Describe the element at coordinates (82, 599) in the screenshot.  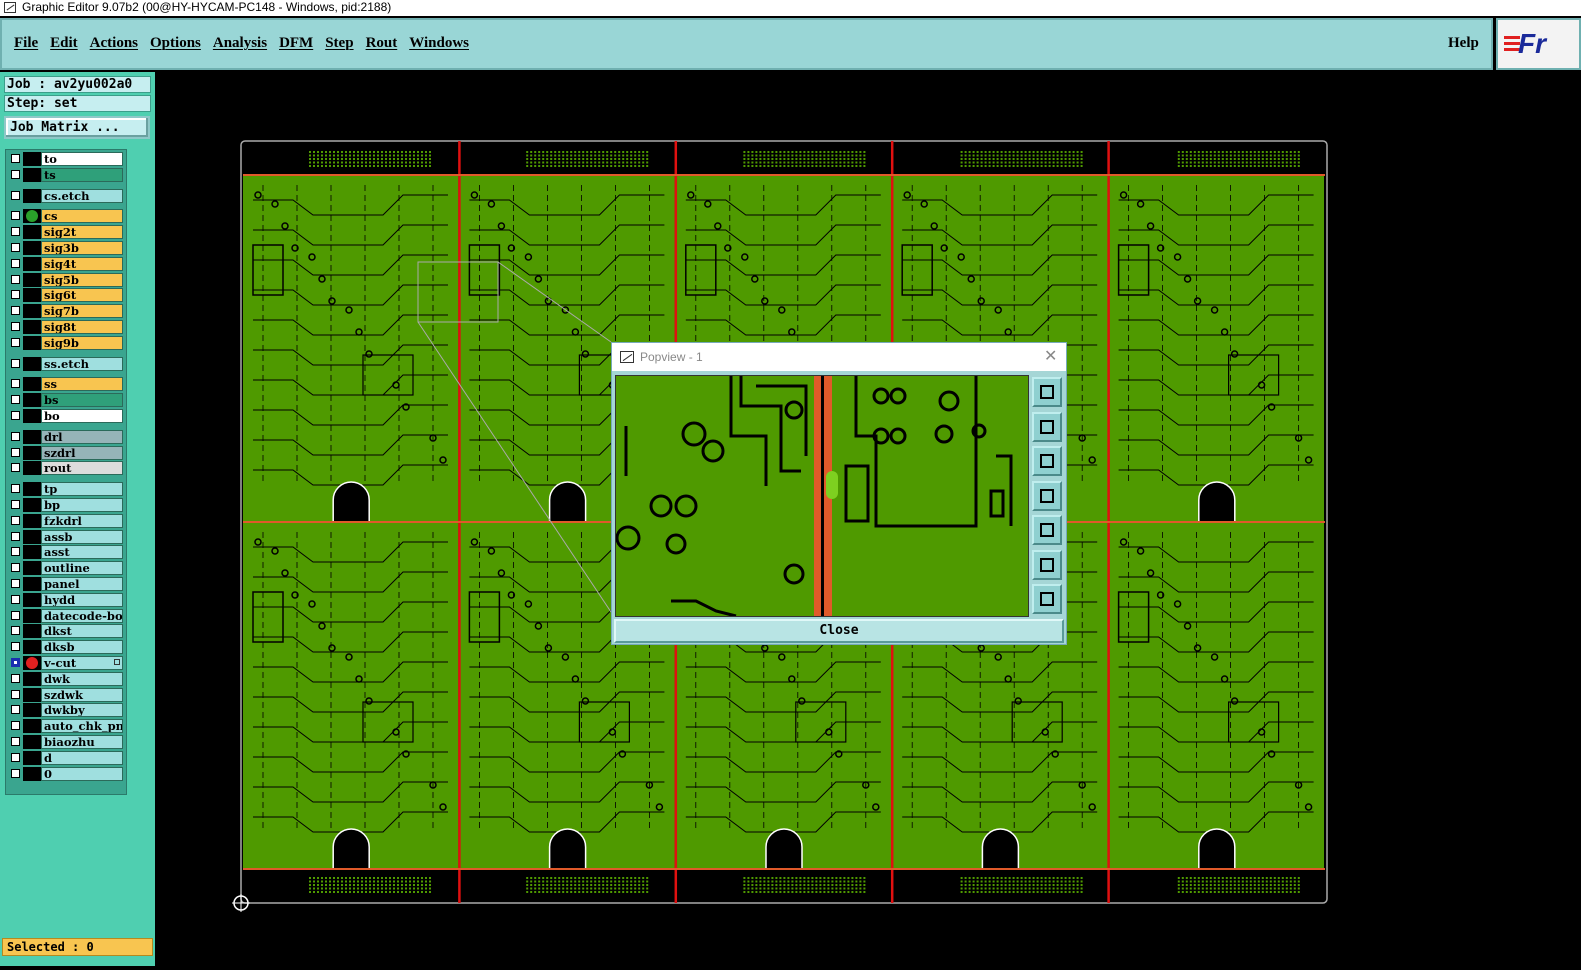
I see `layer-name: hydd` at that location.